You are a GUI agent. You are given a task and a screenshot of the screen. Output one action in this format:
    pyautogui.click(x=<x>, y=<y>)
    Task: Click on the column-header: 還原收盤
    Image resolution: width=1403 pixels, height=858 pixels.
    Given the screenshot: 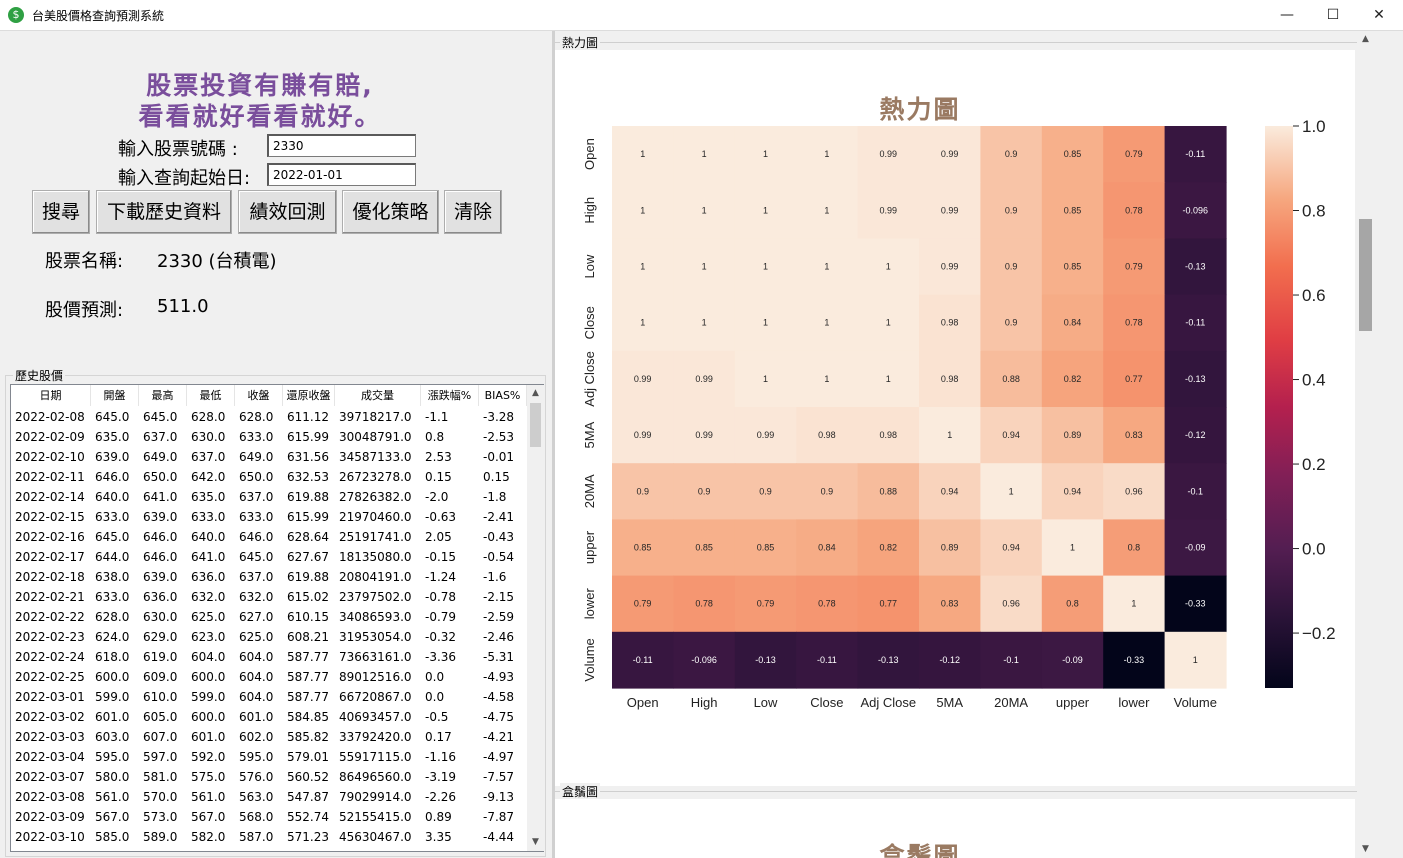 What is the action you would take?
    pyautogui.click(x=309, y=395)
    